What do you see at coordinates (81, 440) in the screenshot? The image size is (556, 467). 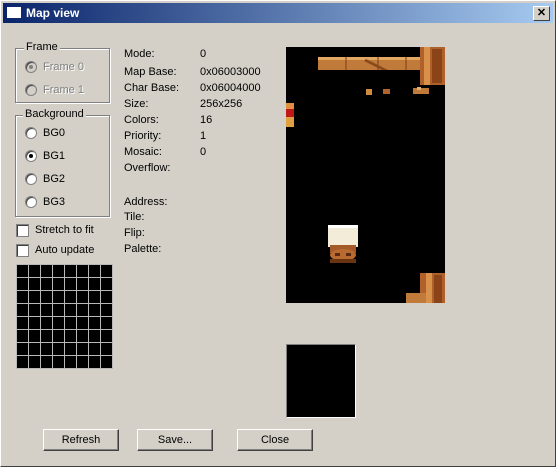 I see `refresh-button: Refresh` at bounding box center [81, 440].